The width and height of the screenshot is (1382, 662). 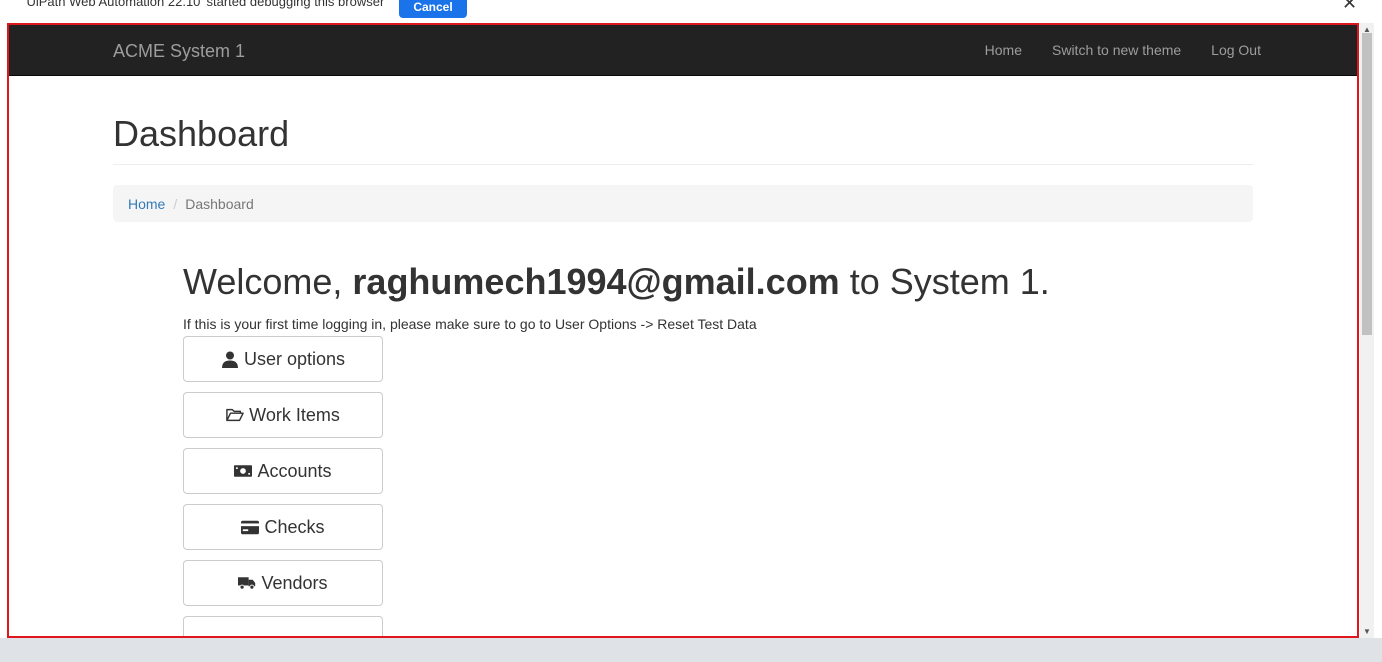 I want to click on work-items-button: Work Items, so click(x=283, y=415).